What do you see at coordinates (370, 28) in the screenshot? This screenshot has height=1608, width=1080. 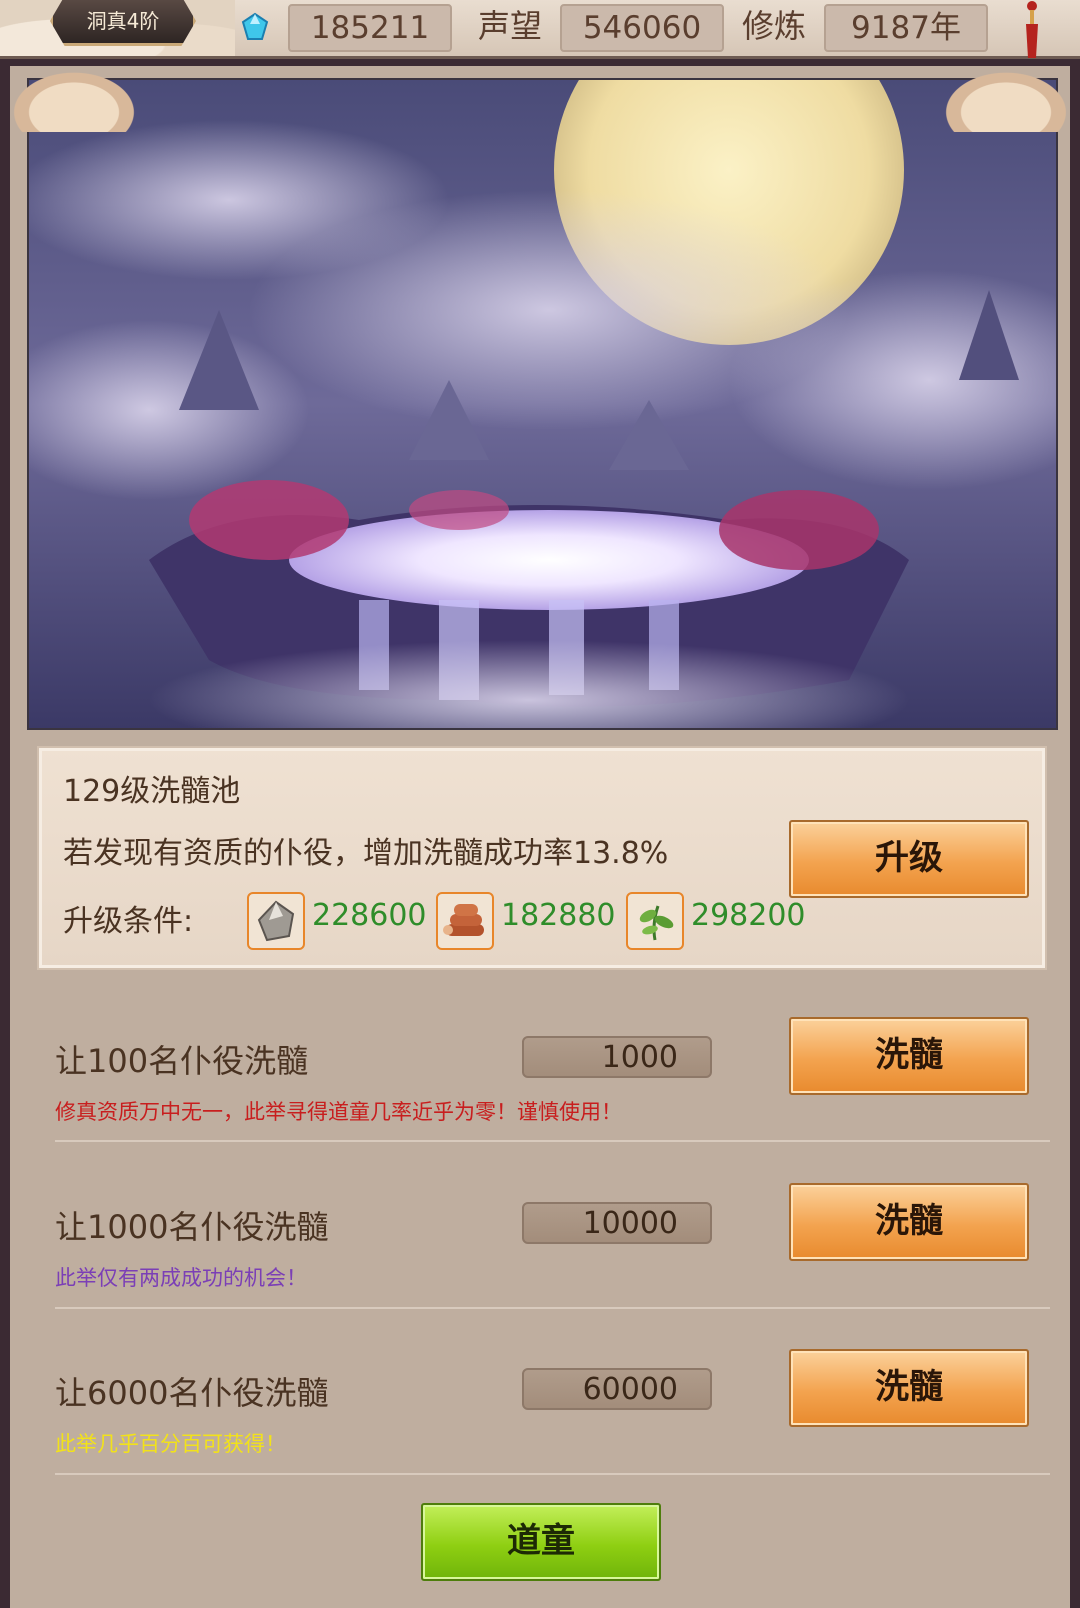 I see `gem-count: 185211` at bounding box center [370, 28].